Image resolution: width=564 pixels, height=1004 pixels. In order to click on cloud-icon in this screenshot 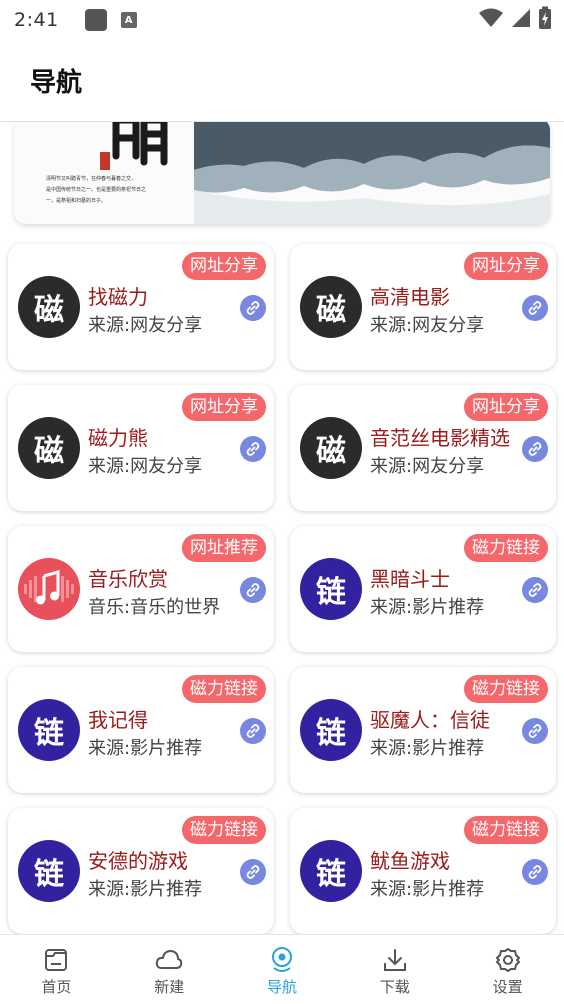, I will do `click(169, 960)`.